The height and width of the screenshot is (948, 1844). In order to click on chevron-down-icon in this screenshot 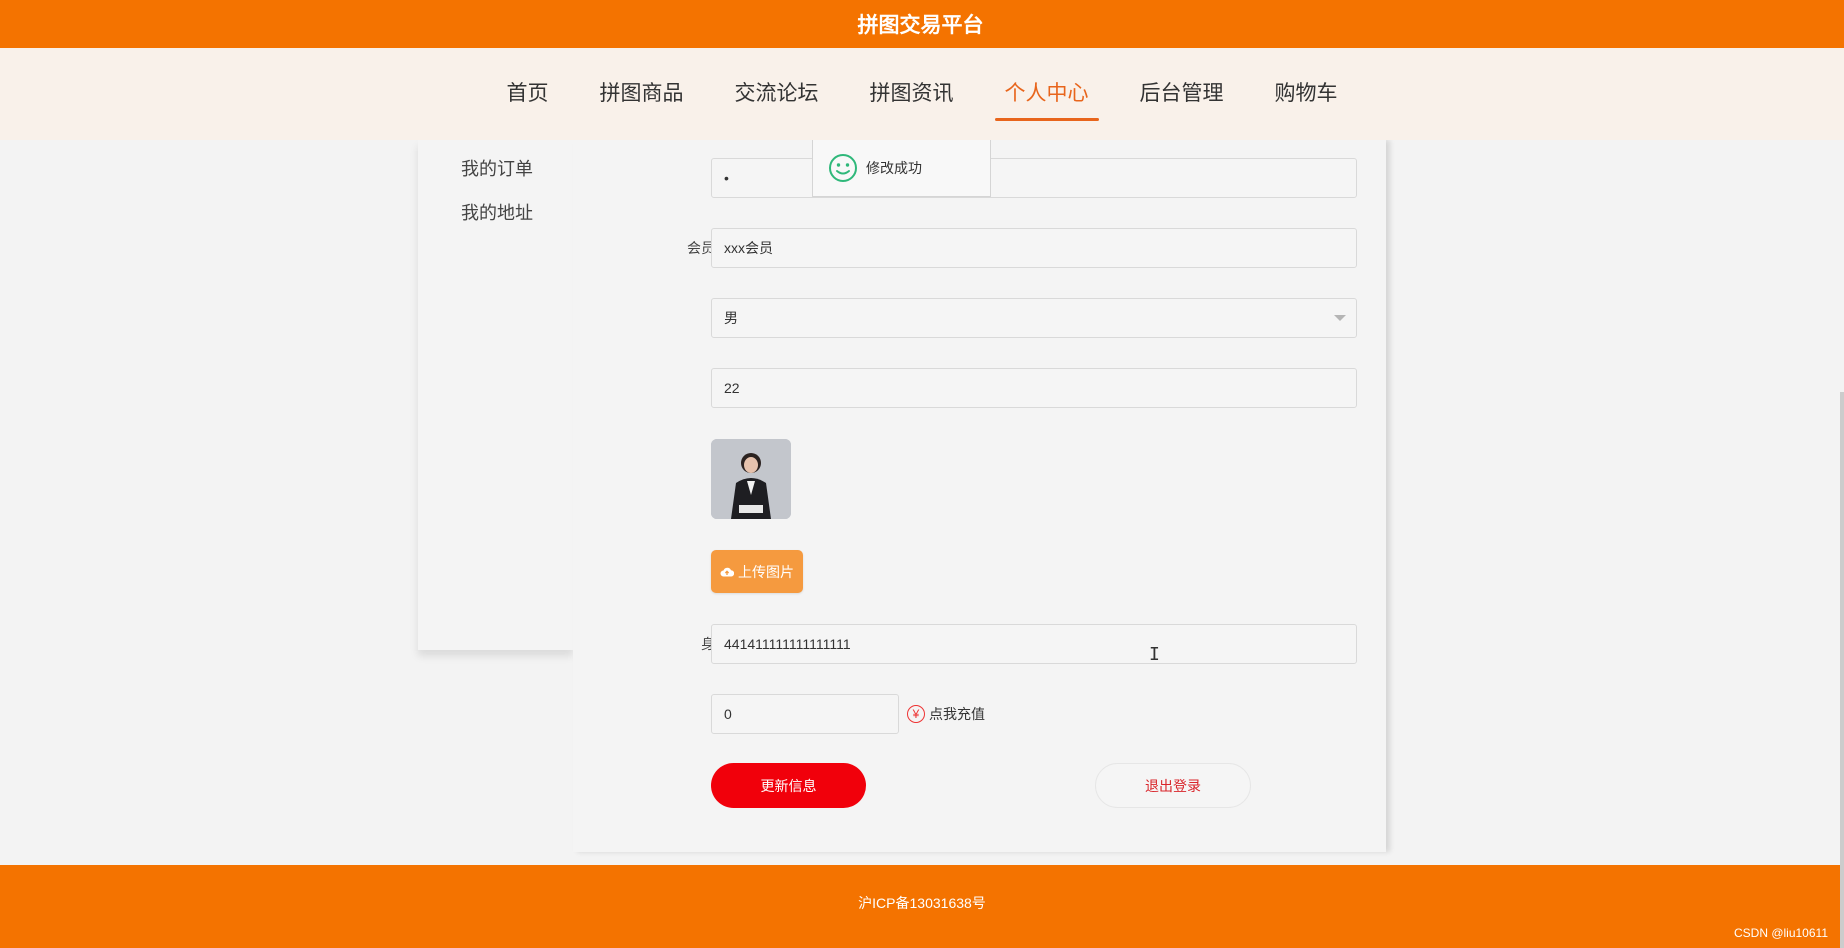, I will do `click(1340, 318)`.